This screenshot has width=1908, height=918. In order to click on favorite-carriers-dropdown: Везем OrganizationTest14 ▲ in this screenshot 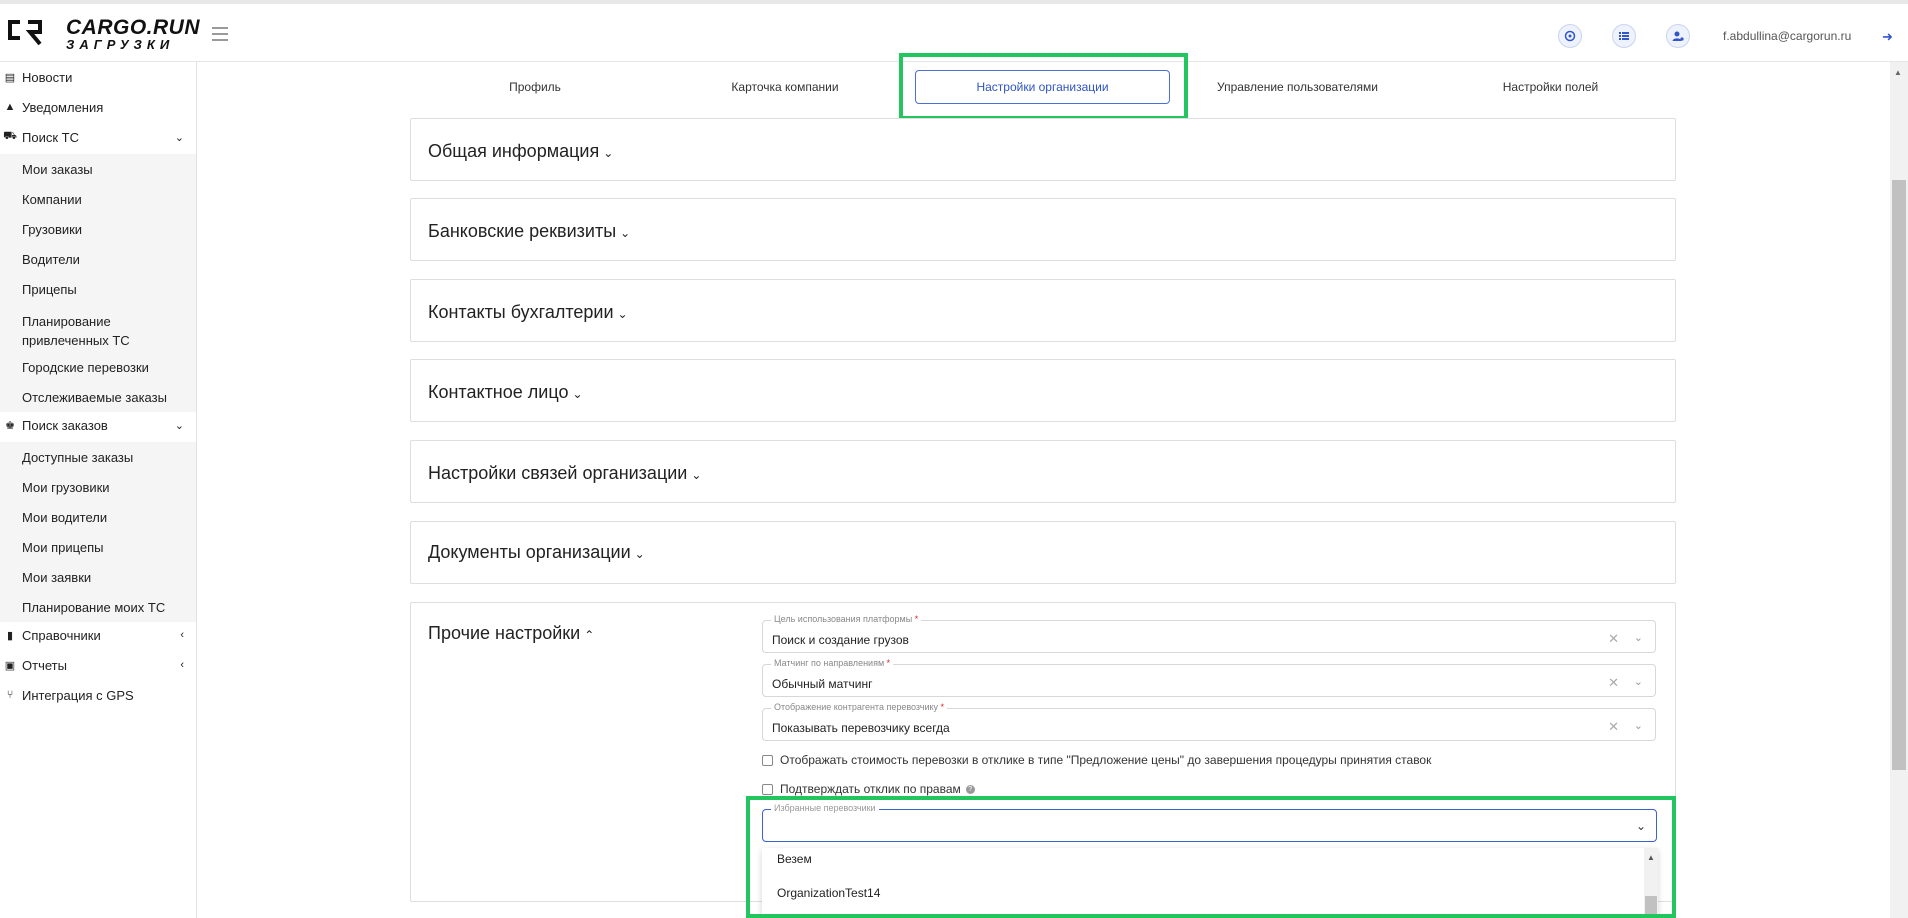, I will do `click(1210, 883)`.